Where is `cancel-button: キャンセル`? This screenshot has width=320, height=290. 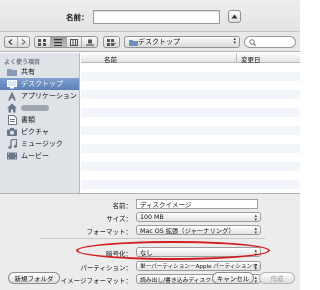
cancel-button: キャンセル is located at coordinates (233, 278).